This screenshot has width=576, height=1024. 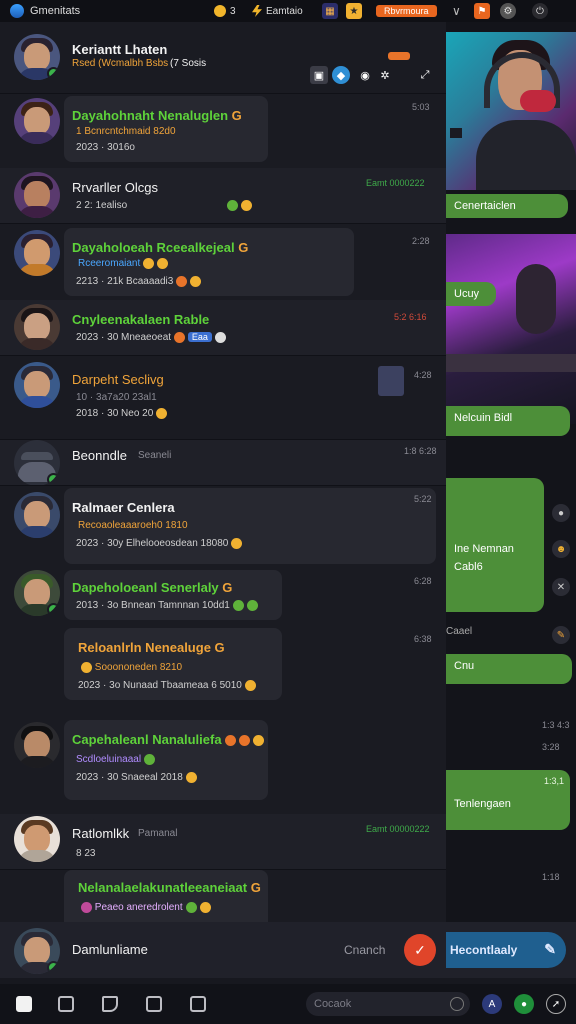 I want to click on chat-message: Ucuy, so click(x=471, y=294).